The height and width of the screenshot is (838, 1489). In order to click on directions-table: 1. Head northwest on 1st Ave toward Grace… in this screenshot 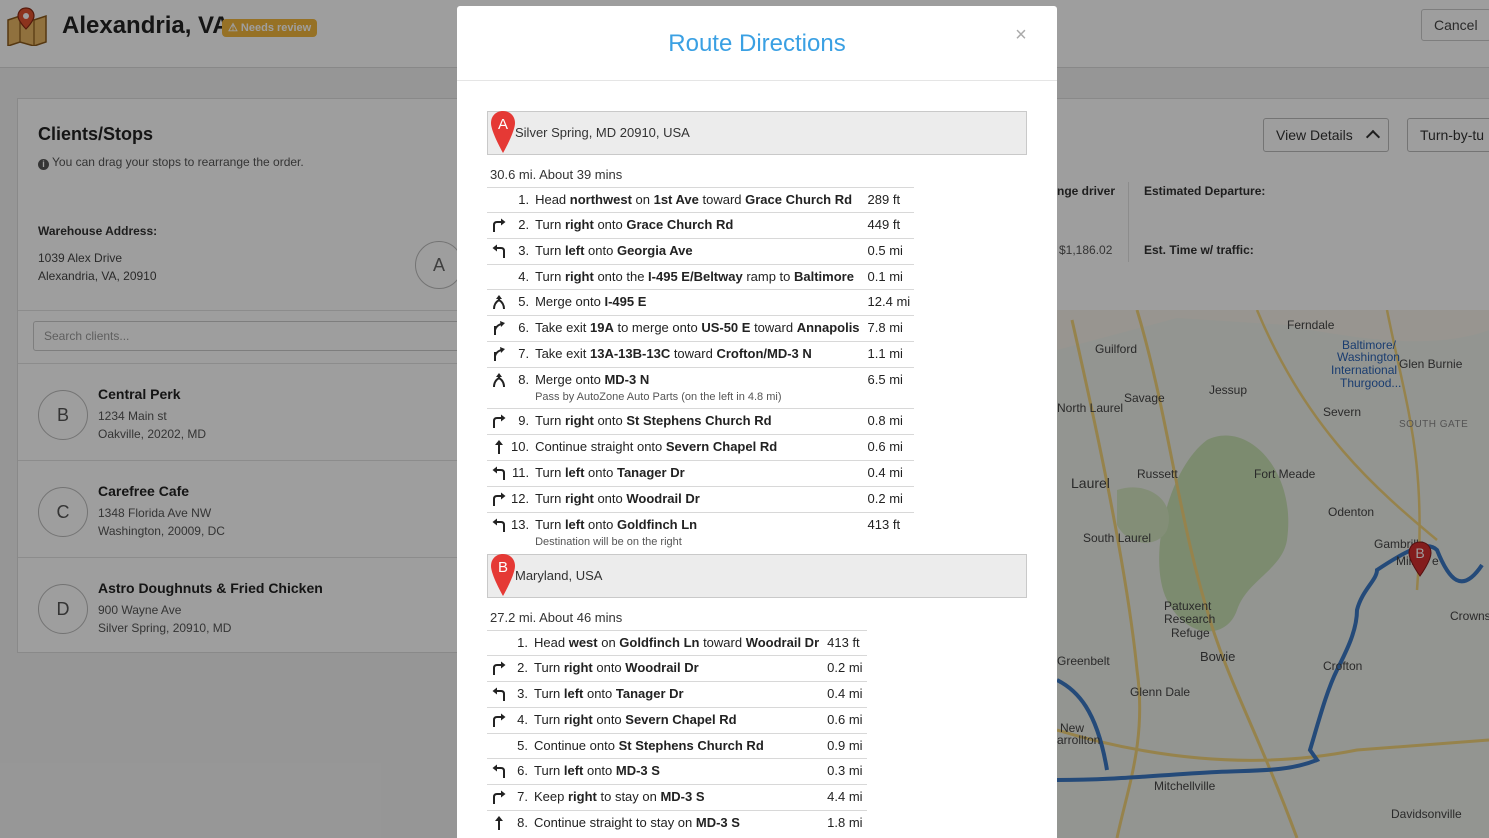, I will do `click(701, 370)`.